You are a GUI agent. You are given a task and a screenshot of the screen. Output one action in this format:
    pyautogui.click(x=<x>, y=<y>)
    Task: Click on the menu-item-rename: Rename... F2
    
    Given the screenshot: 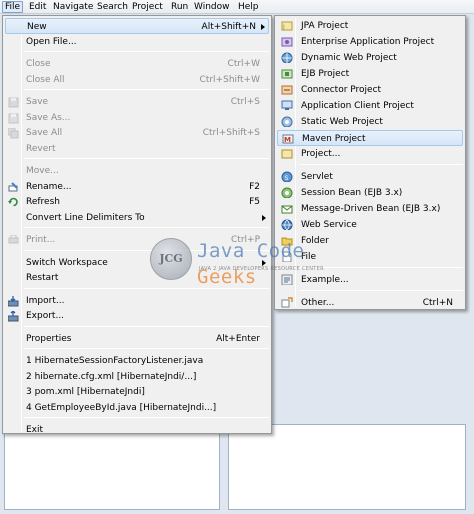 What is the action you would take?
    pyautogui.click(x=137, y=187)
    